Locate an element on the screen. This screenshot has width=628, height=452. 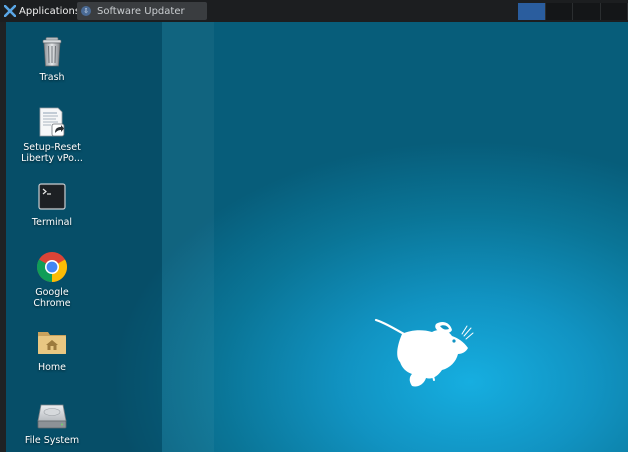
taskbar-button-label: Software Updater is located at coordinates (141, 11).